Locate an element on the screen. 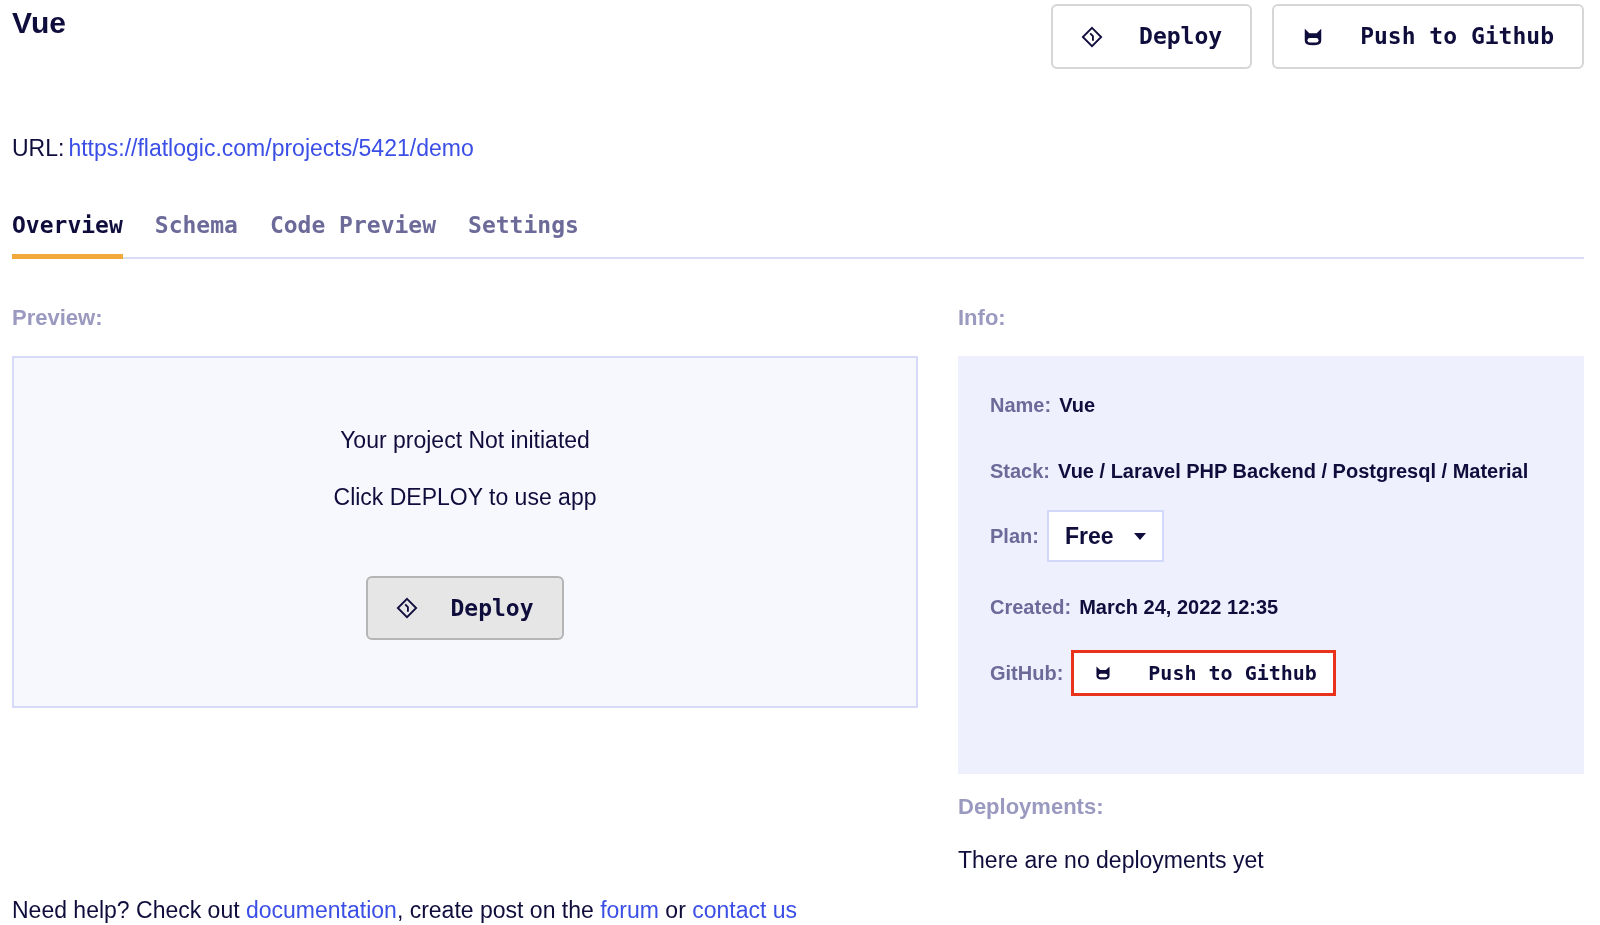 This screenshot has height=925, width=1600. help-link: forum is located at coordinates (629, 909).